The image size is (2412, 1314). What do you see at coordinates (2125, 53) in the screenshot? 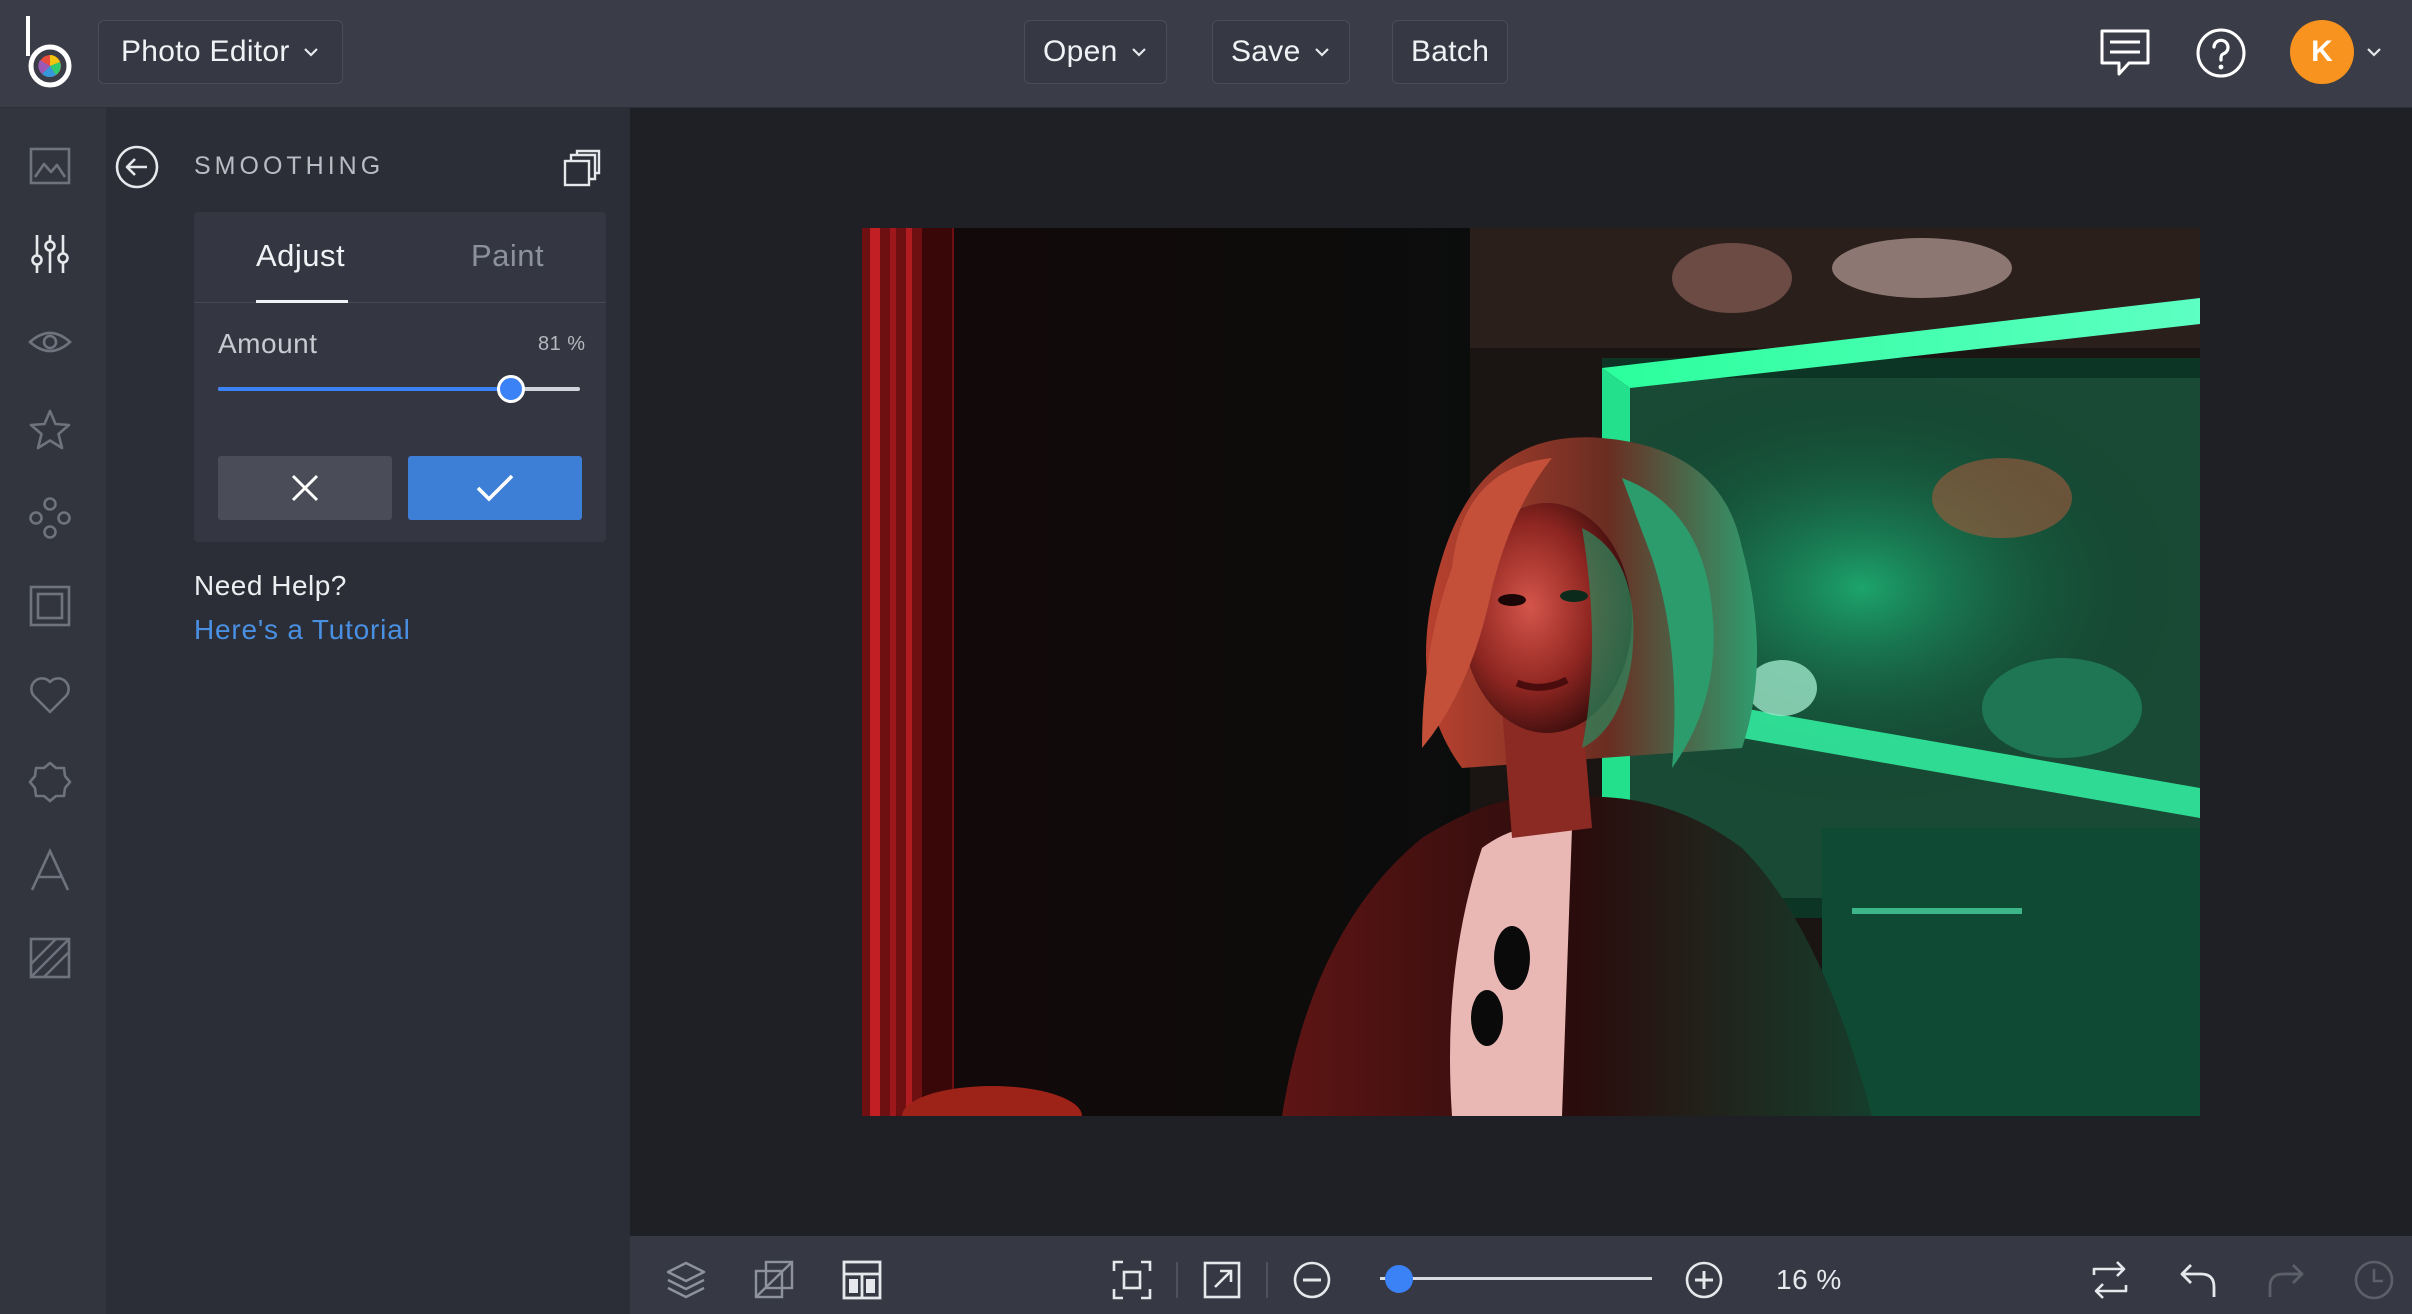
I see `feedback-icon` at bounding box center [2125, 53].